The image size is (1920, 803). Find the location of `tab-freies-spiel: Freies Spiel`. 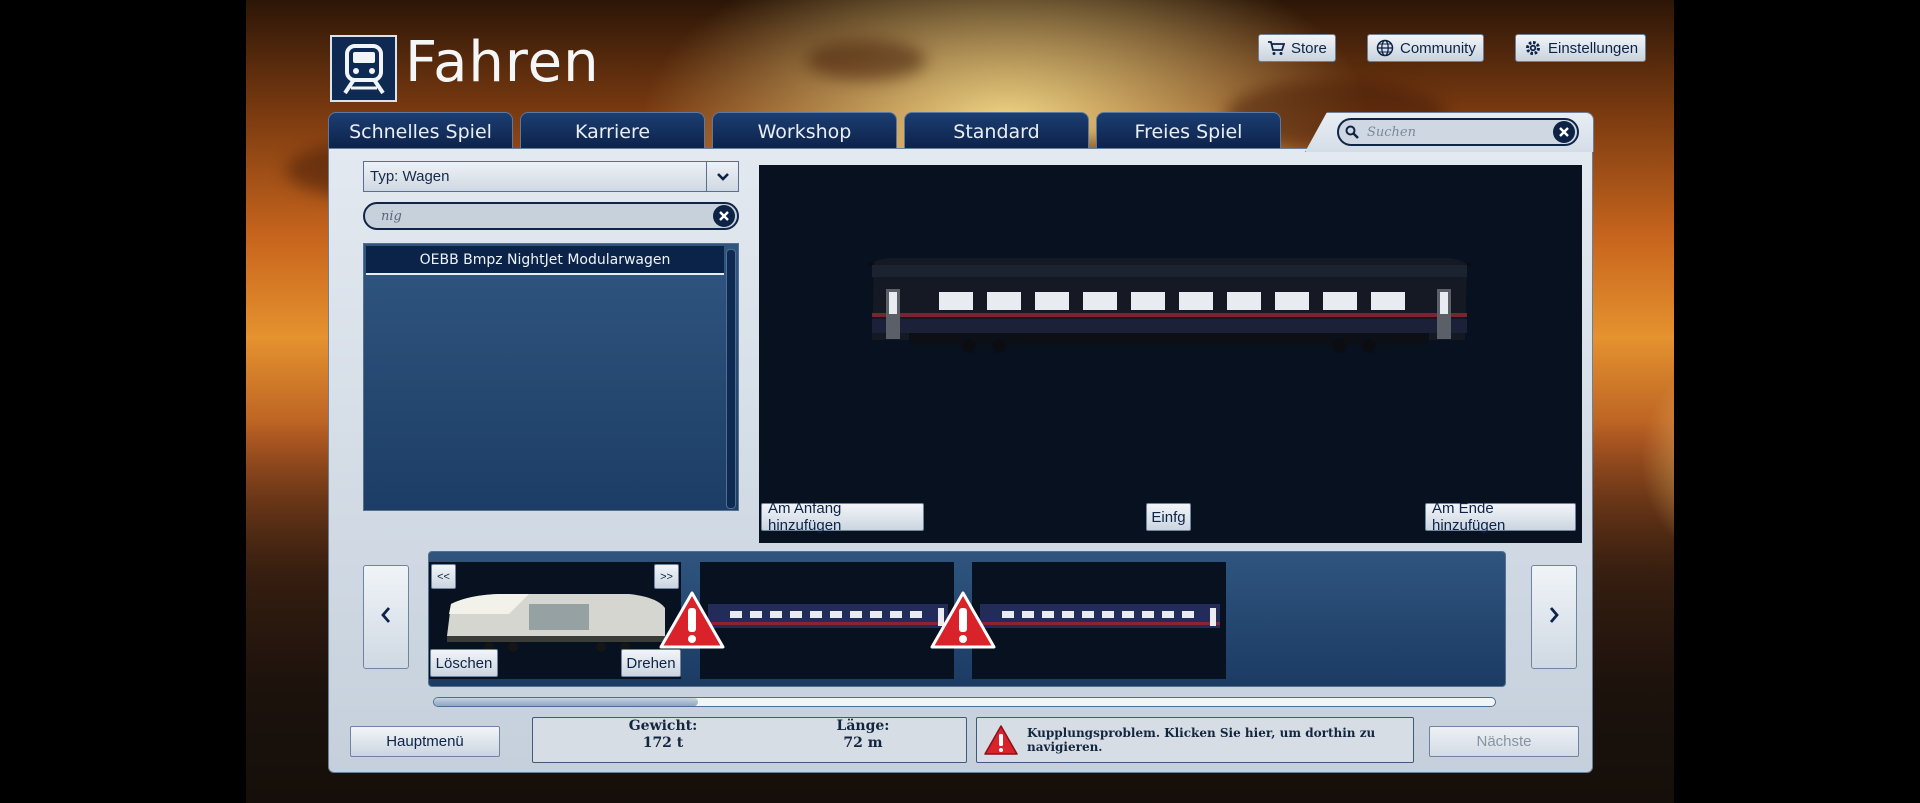

tab-freies-spiel: Freies Spiel is located at coordinates (1188, 131).